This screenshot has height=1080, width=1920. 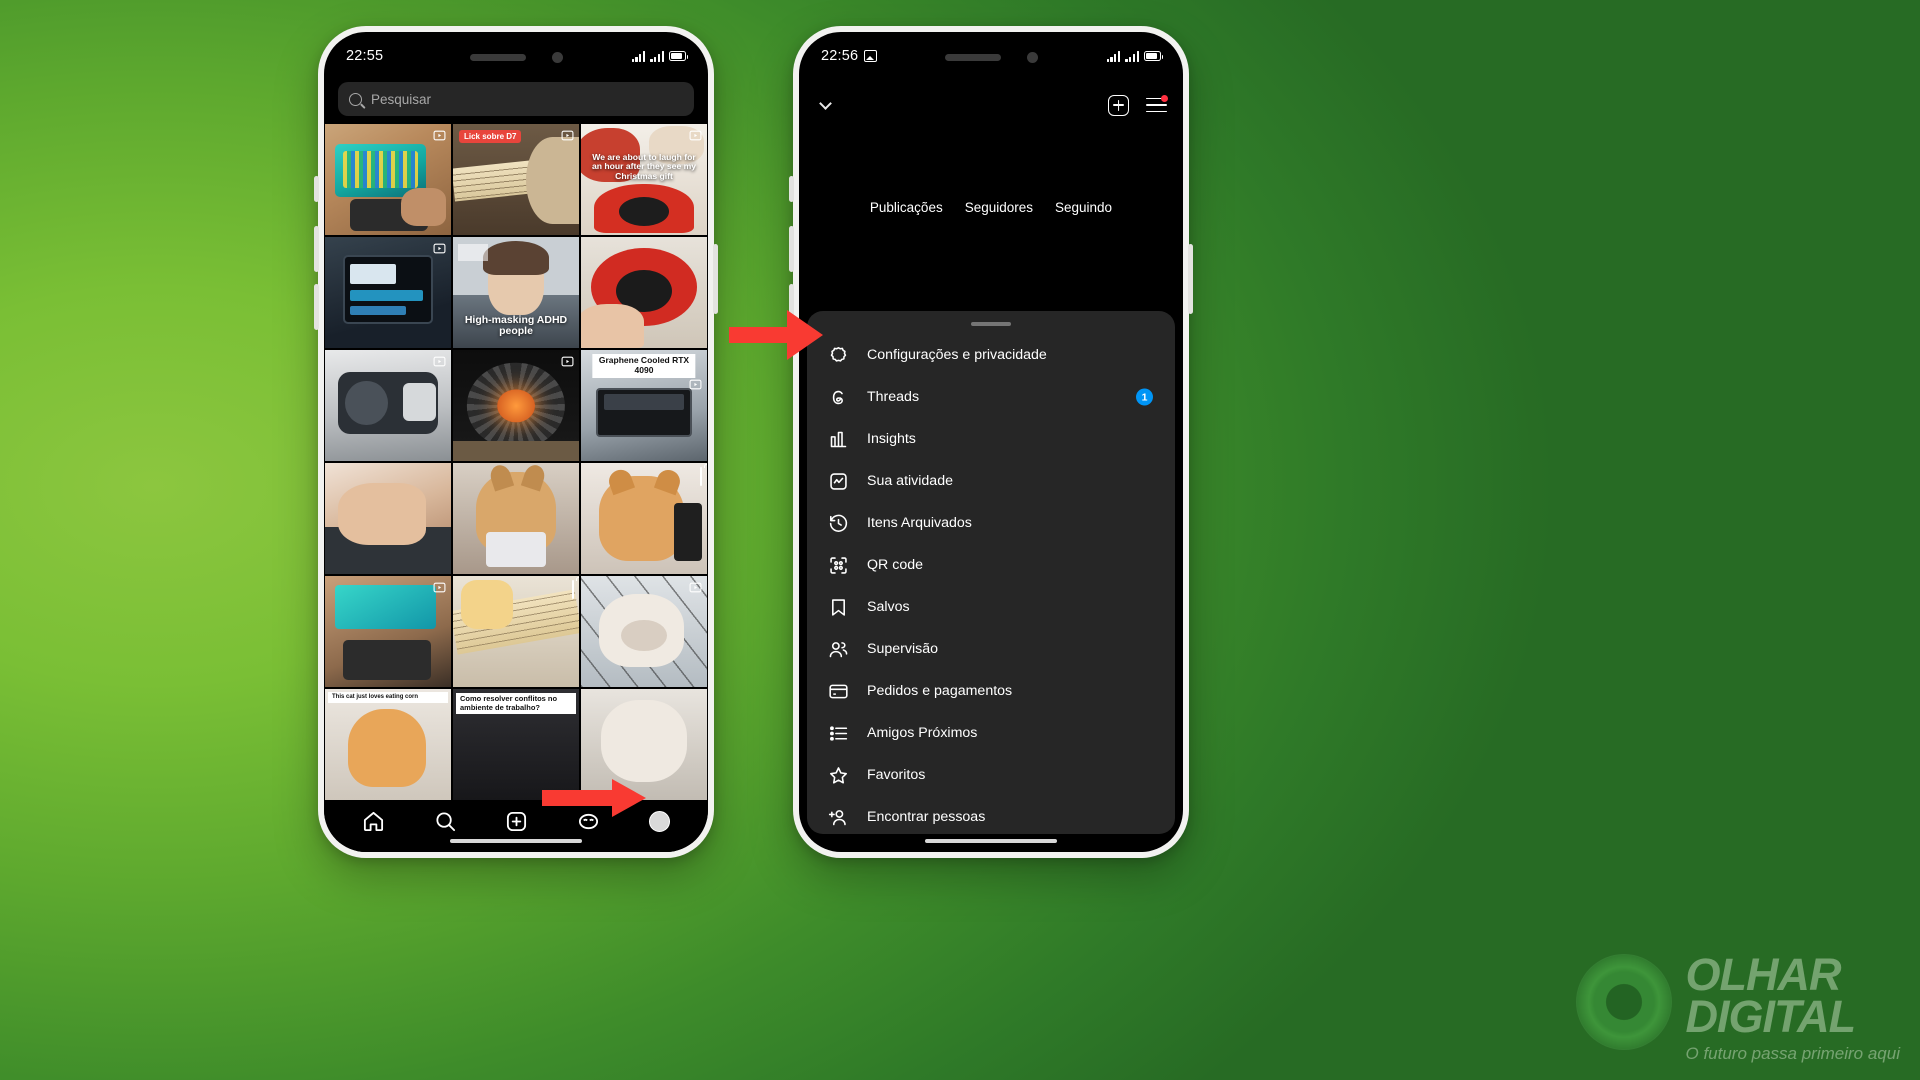 What do you see at coordinates (1623, 1002) in the screenshot?
I see `eye-logo-icon` at bounding box center [1623, 1002].